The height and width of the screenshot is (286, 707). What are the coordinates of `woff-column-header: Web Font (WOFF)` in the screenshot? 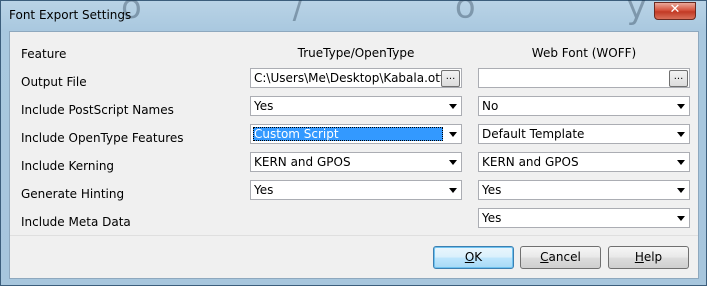 It's located at (584, 53).